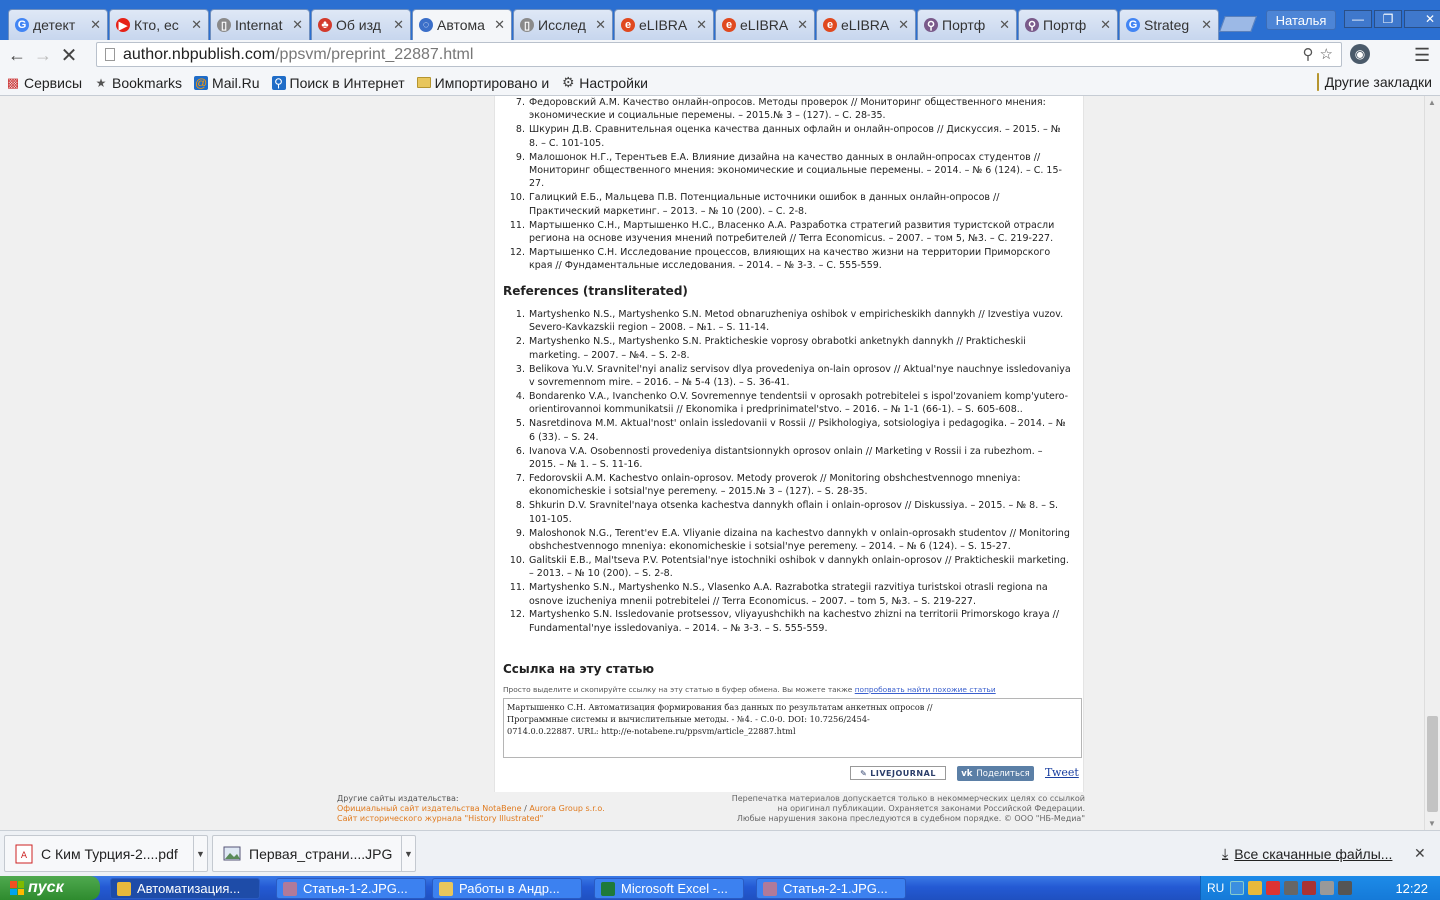  Describe the element at coordinates (566, 808) in the screenshot. I see `aurora-group-link: Aurora Group s.r.o.` at that location.